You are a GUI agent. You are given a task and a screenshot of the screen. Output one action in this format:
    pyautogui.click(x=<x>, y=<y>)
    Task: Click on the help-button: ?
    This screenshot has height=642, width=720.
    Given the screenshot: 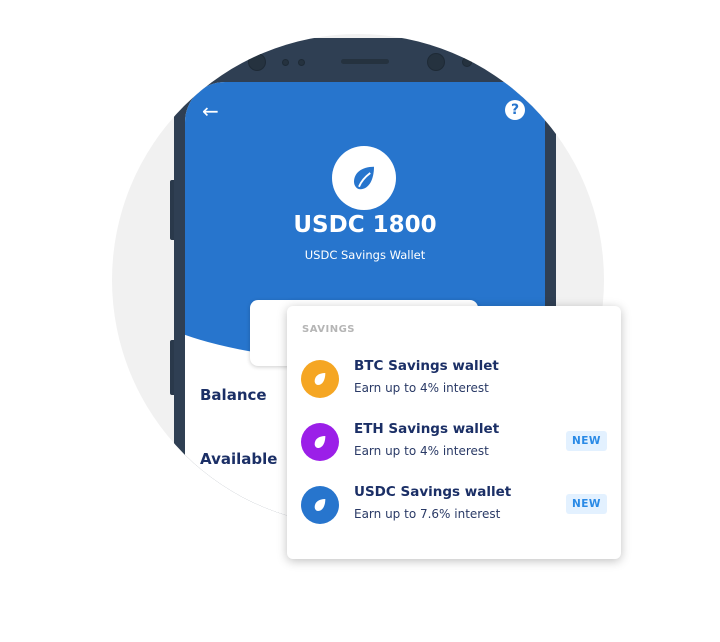 What is the action you would take?
    pyautogui.click(x=515, y=110)
    